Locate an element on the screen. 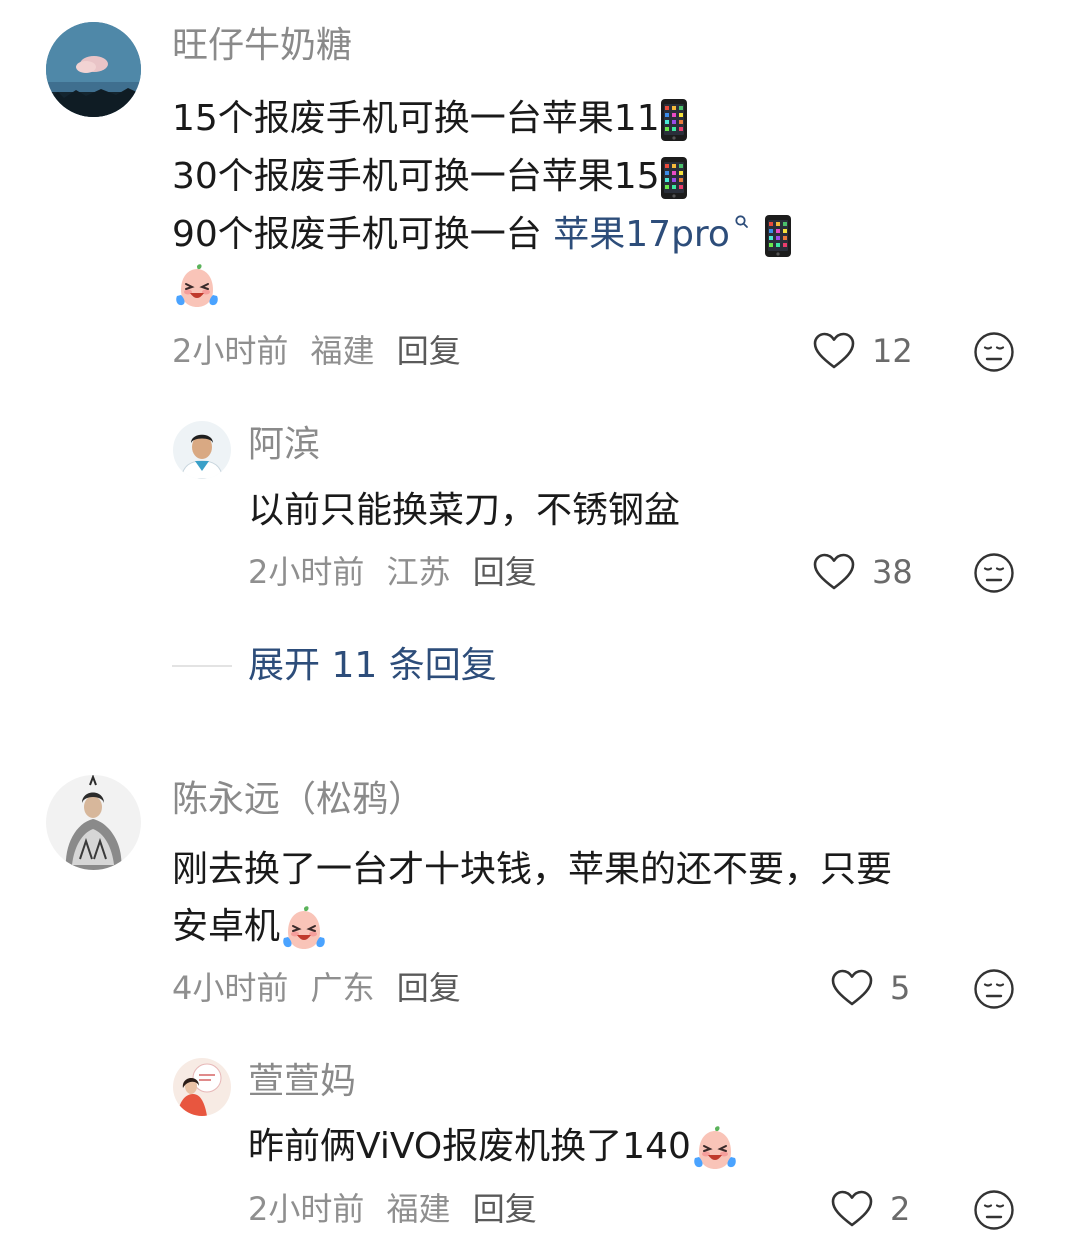  like-count: 5 is located at coordinates (900, 988).